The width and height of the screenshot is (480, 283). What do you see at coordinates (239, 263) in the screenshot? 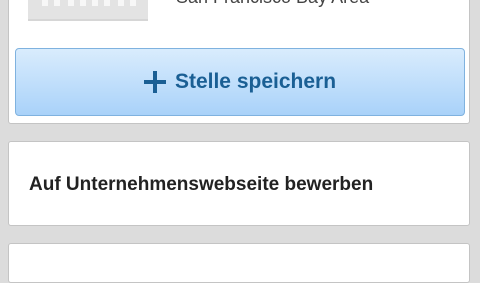
I see `next-card` at bounding box center [239, 263].